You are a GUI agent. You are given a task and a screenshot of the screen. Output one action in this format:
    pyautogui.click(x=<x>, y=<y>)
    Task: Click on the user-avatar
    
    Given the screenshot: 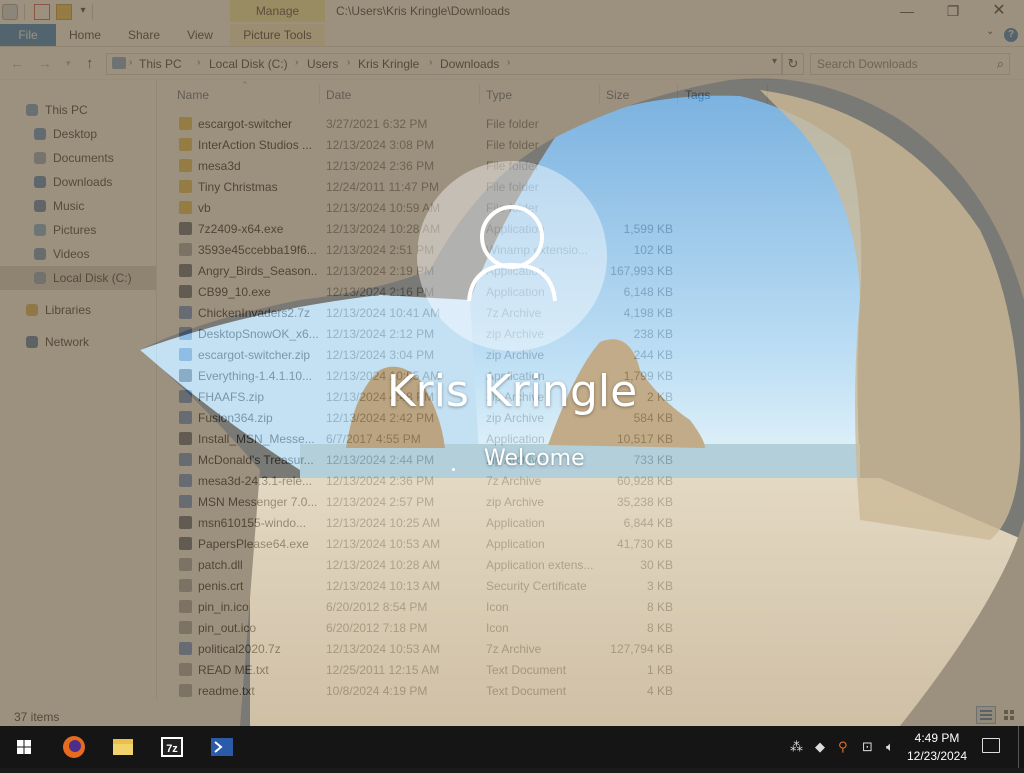 What is the action you would take?
    pyautogui.click(x=512, y=256)
    